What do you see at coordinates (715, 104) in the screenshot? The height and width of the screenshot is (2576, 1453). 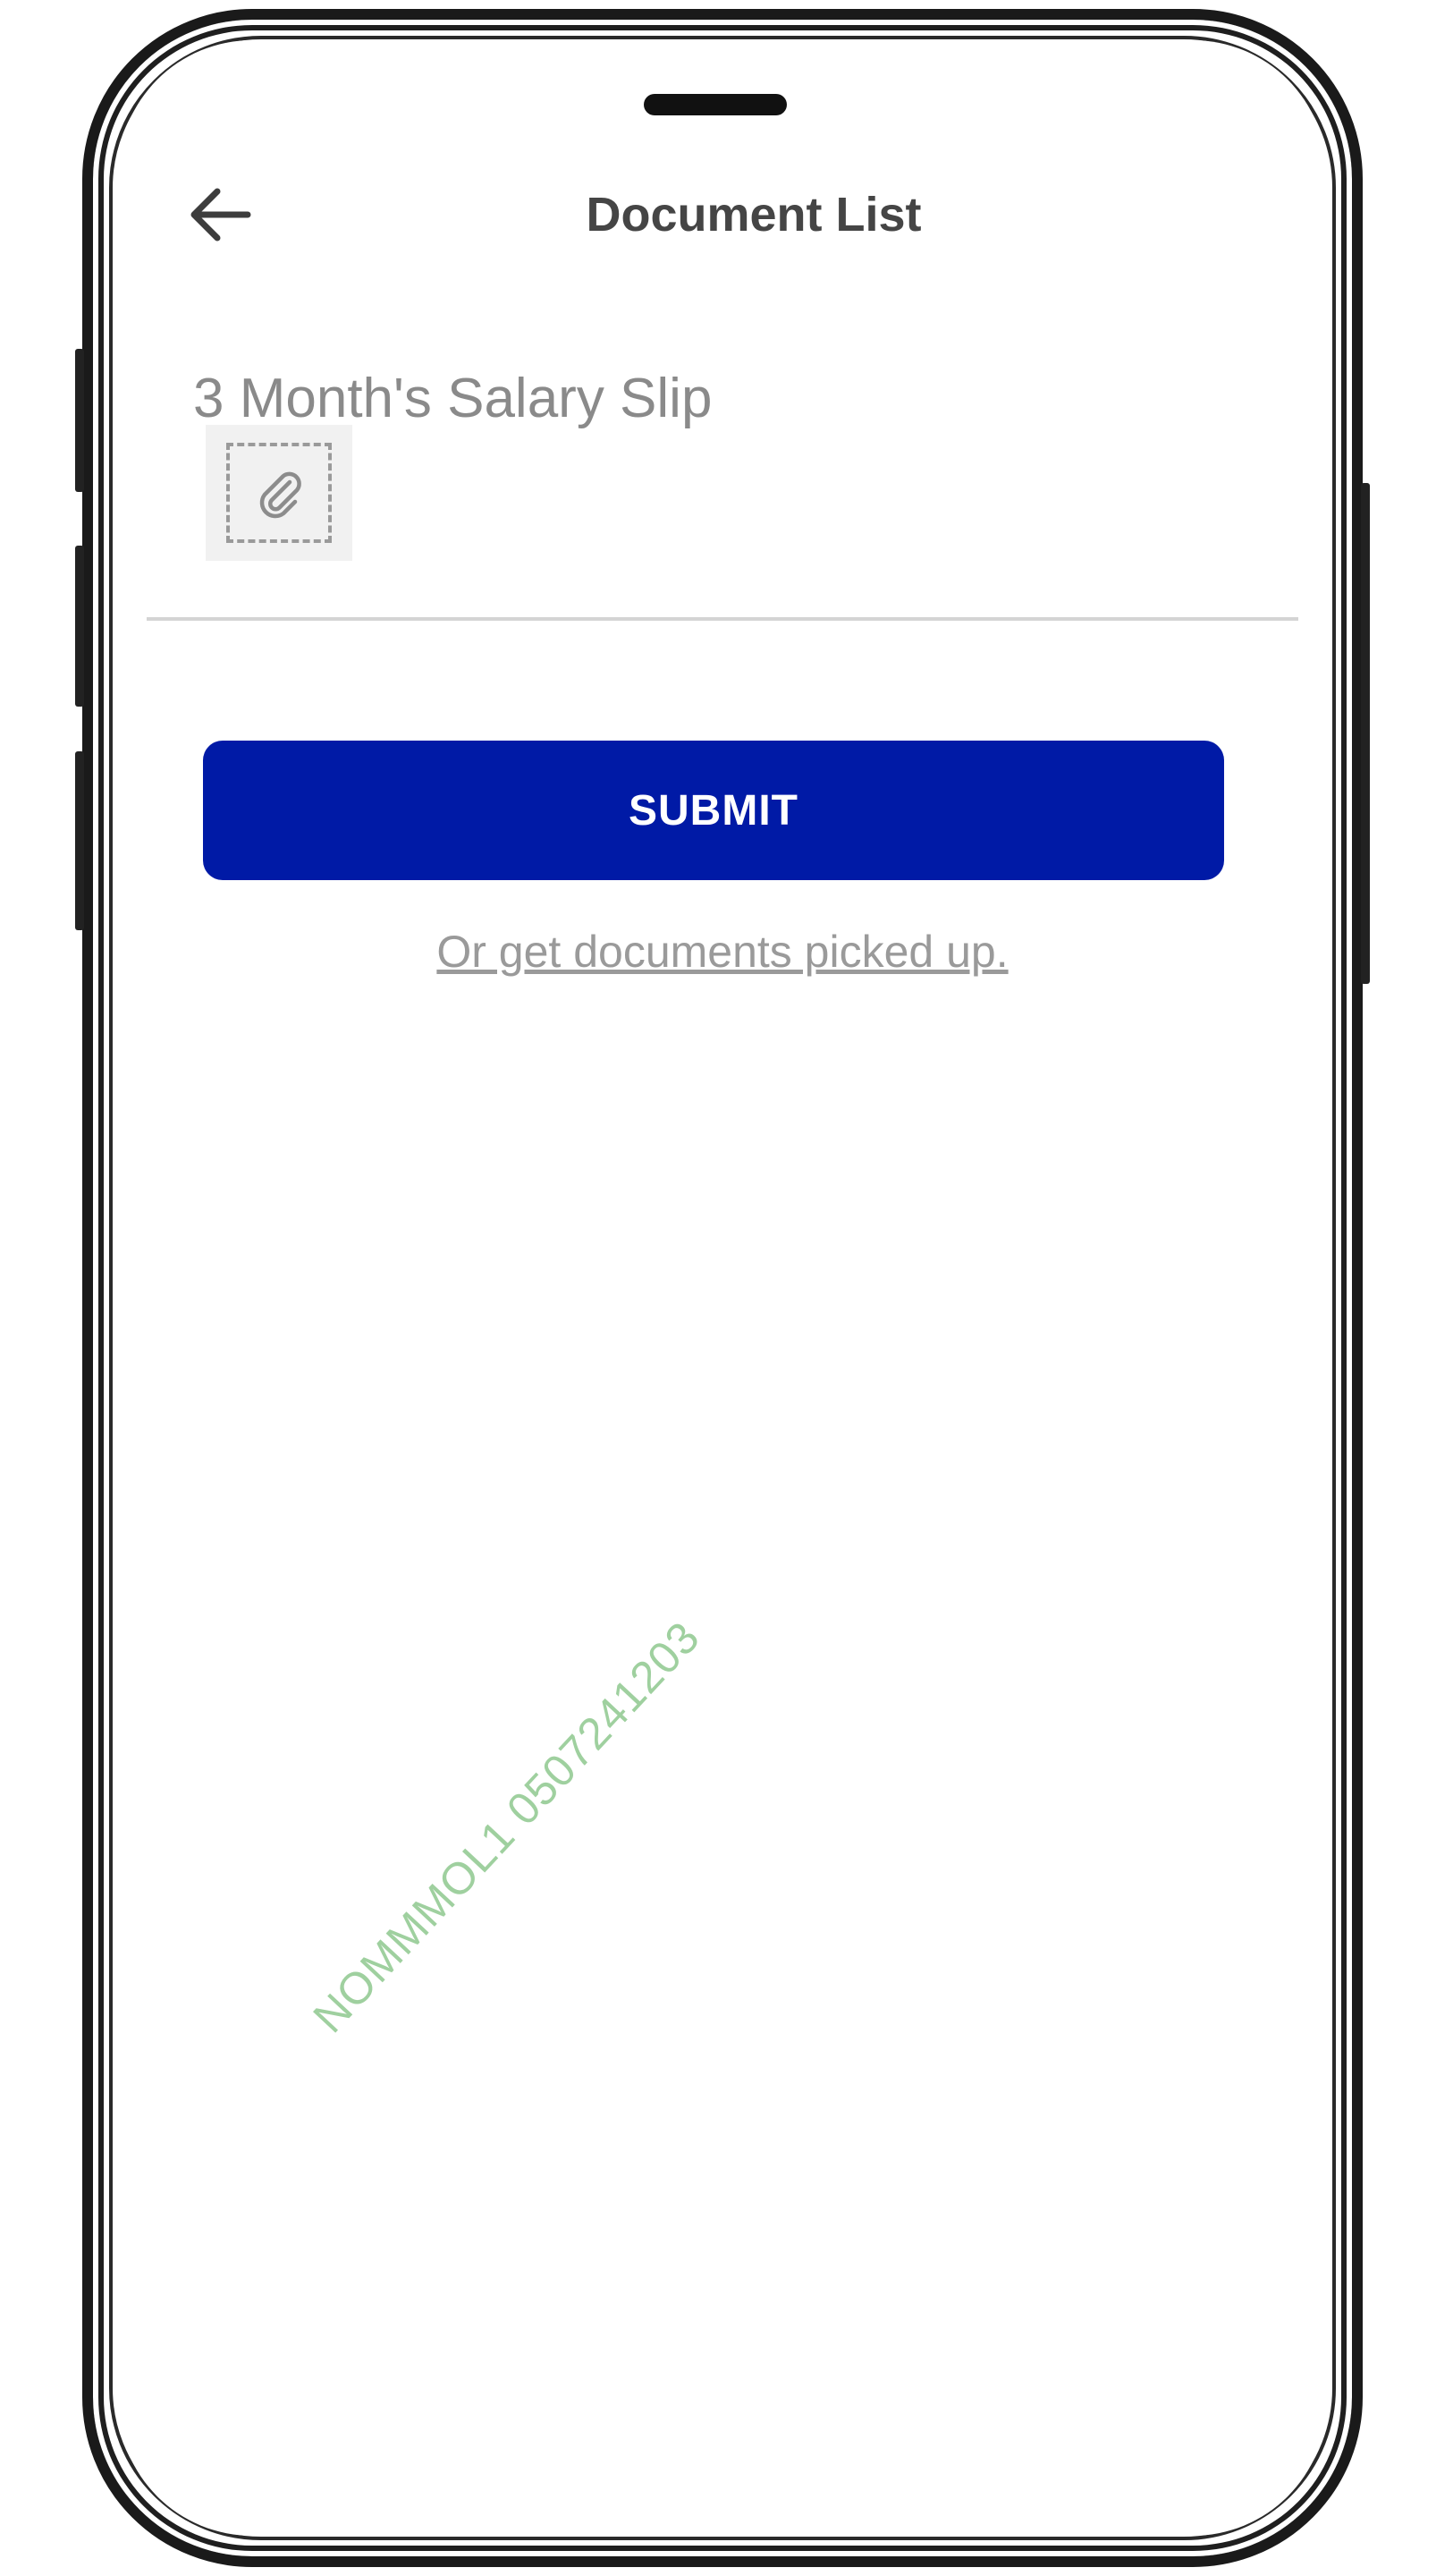 I see `speaker-notch` at bounding box center [715, 104].